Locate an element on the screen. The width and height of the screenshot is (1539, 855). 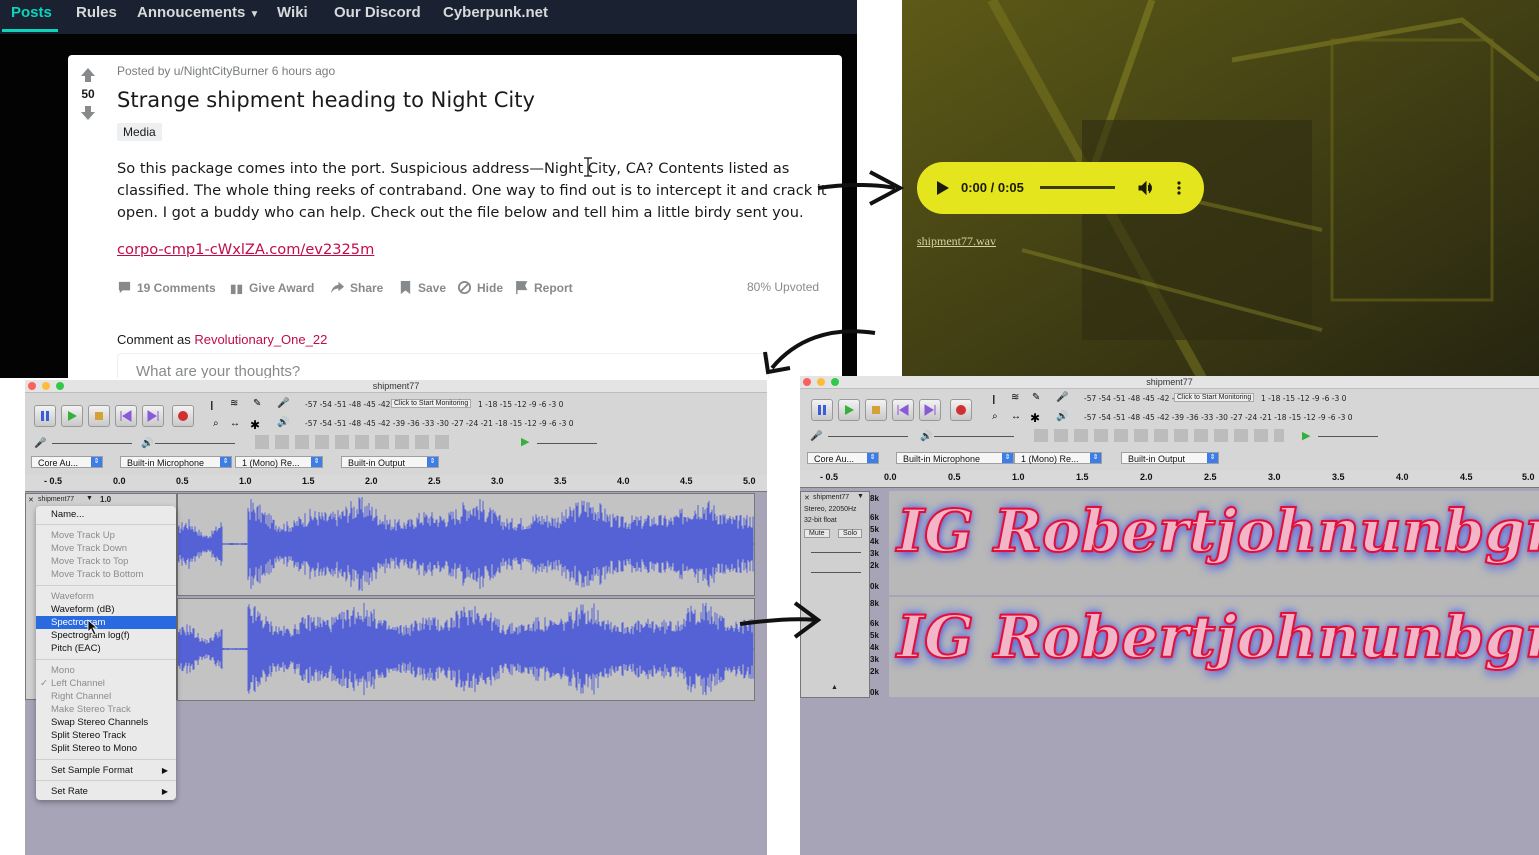
nav-cyberpunk: Cyberpunk.net is located at coordinates (495, 12).